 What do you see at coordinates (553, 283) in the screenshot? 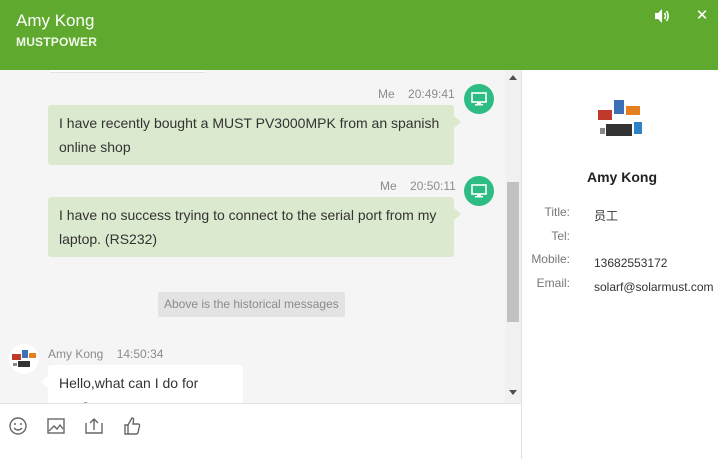
I see `field-label-email: Email:` at bounding box center [553, 283].